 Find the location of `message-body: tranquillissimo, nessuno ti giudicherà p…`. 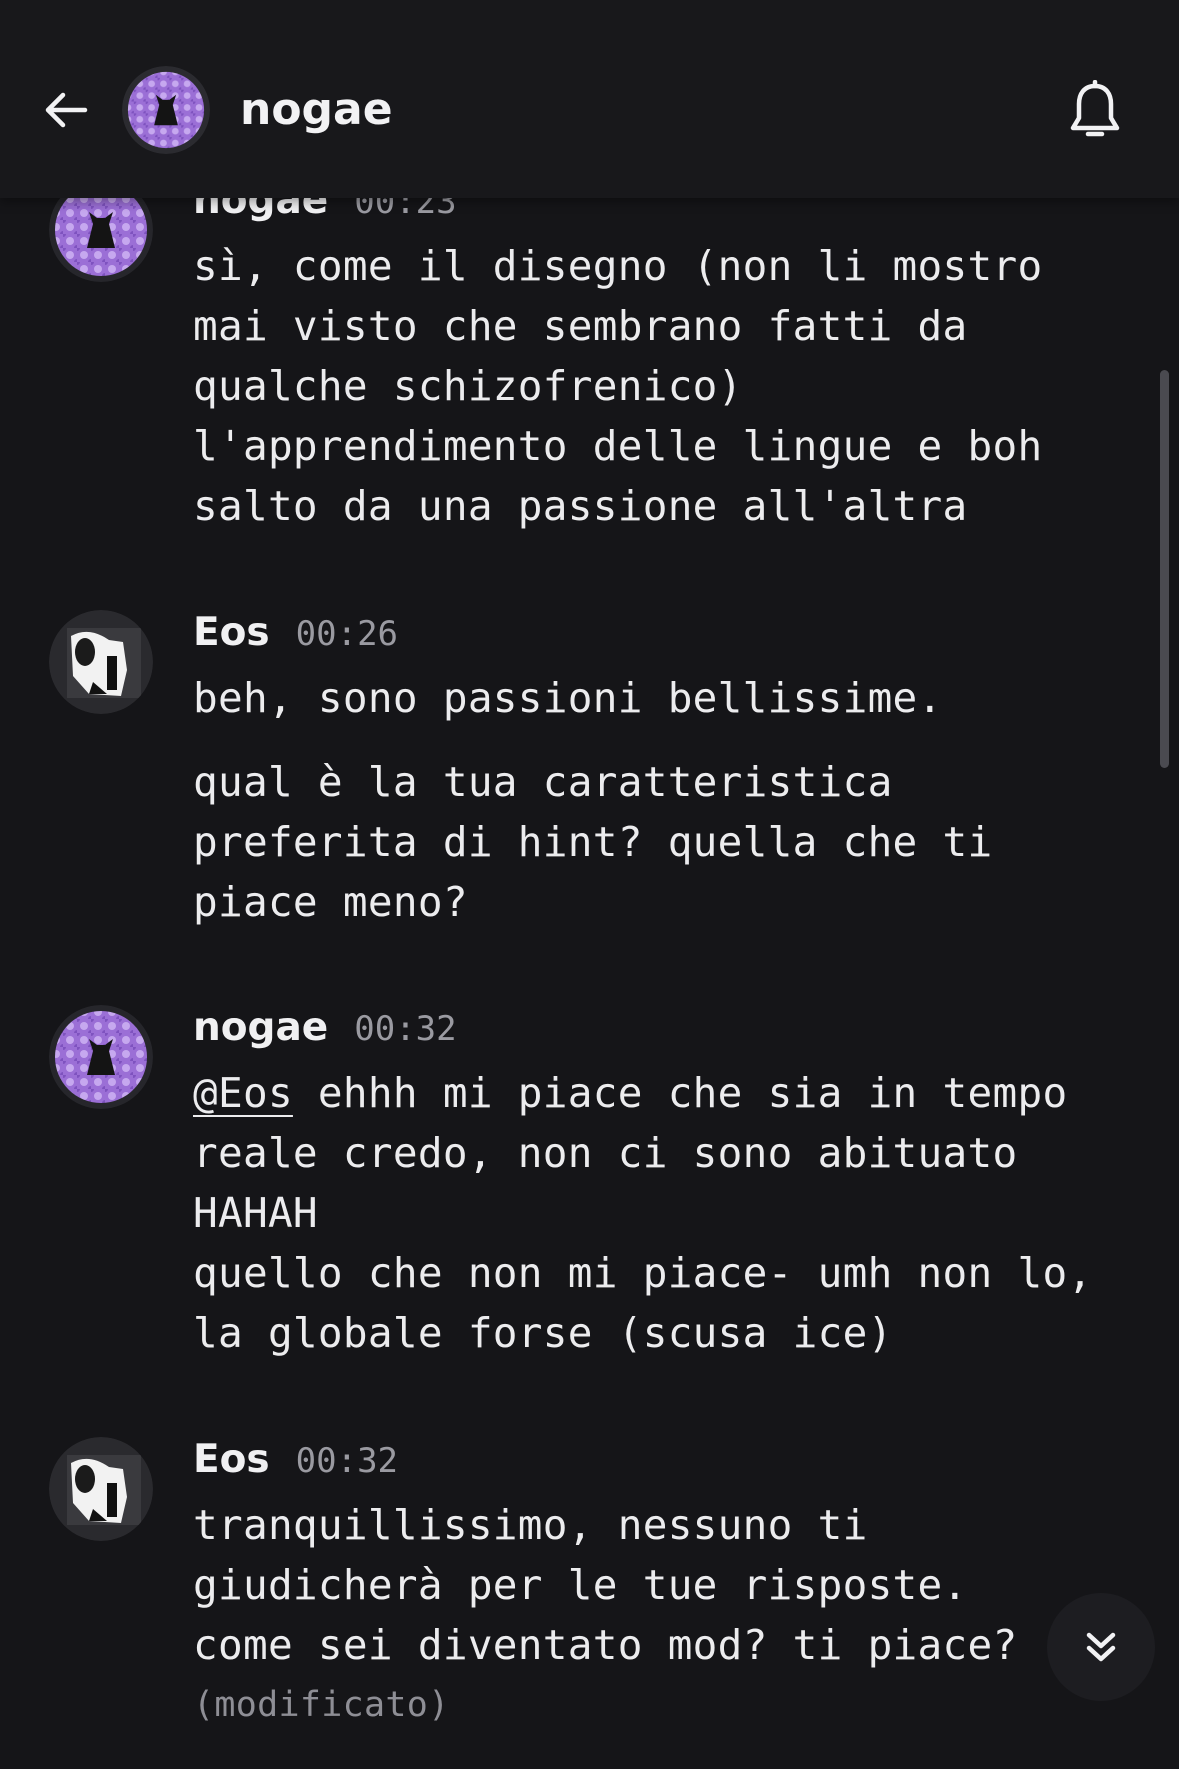

message-body: tranquillissimo, nessuno ti giudicherà p… is located at coordinates (658, 1615).